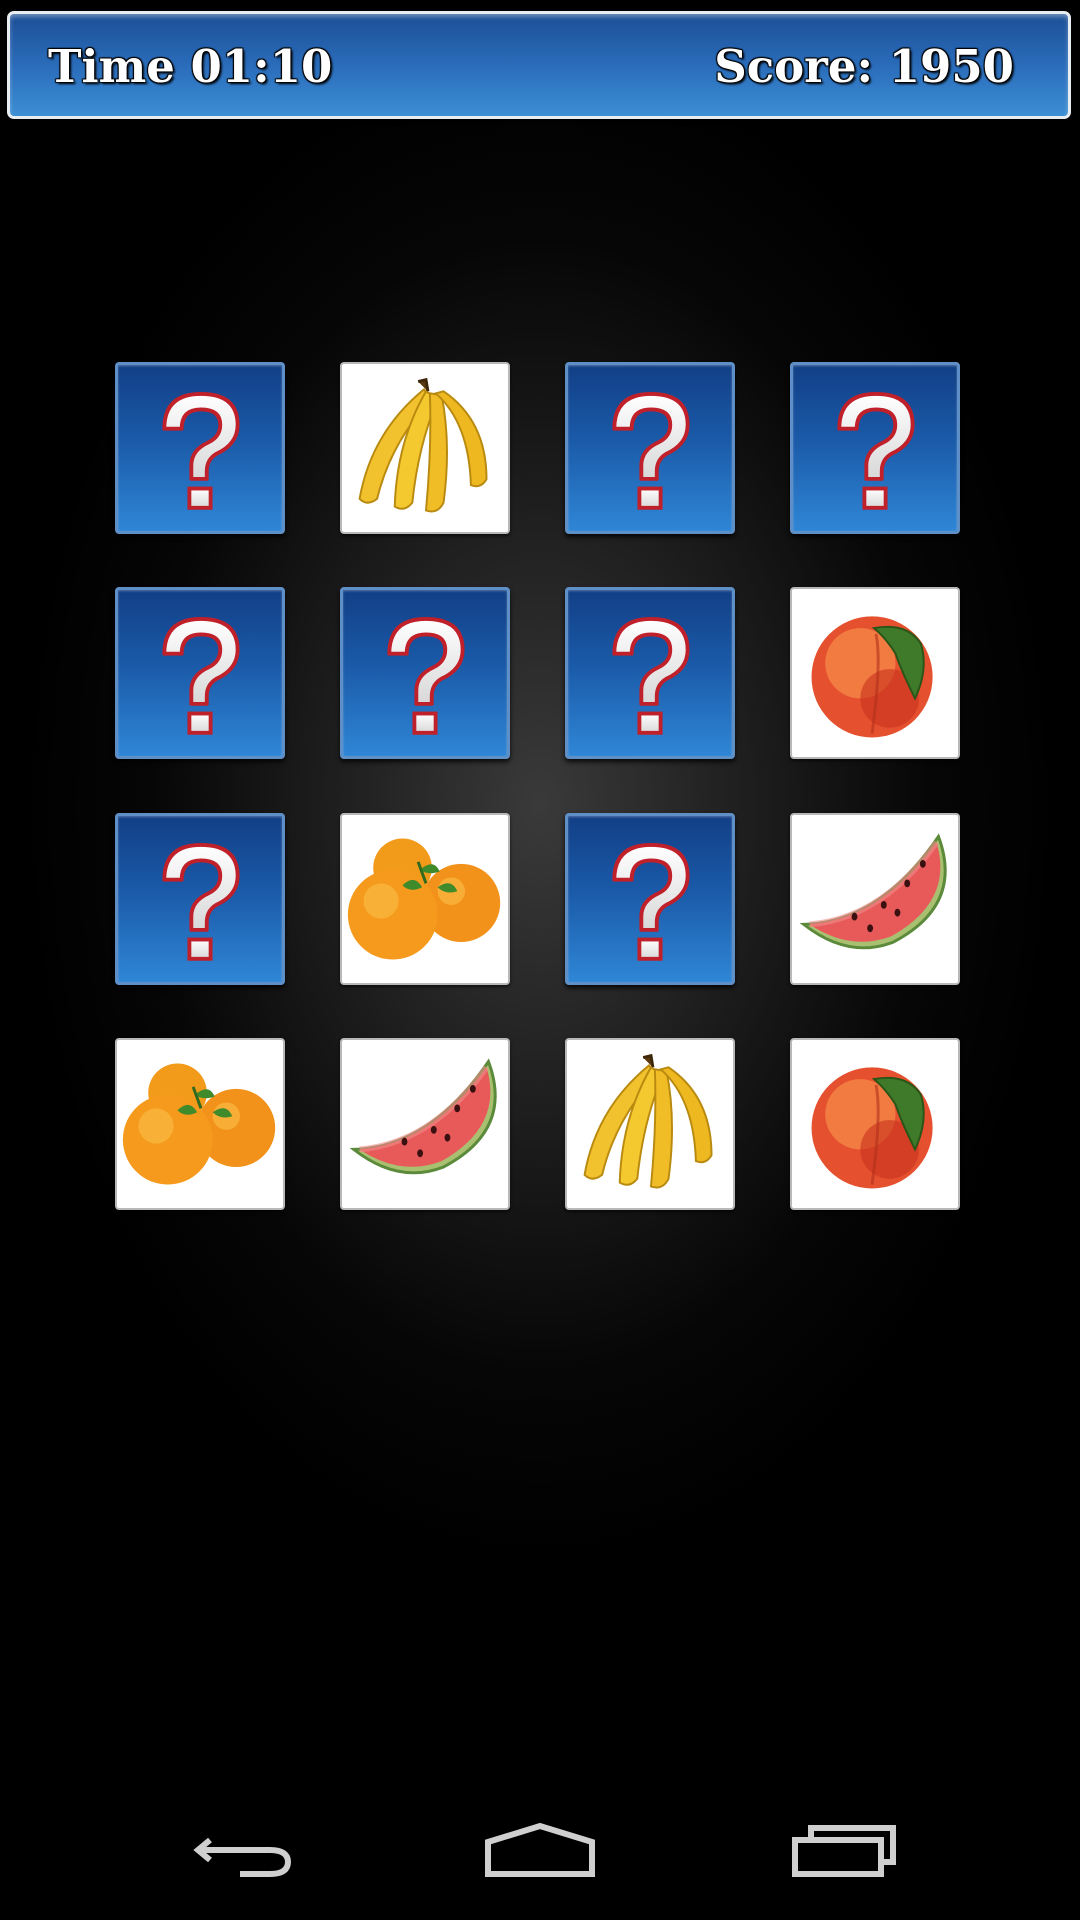 The width and height of the screenshot is (1080, 1920). I want to click on score-display: Score: 1950, so click(864, 66).